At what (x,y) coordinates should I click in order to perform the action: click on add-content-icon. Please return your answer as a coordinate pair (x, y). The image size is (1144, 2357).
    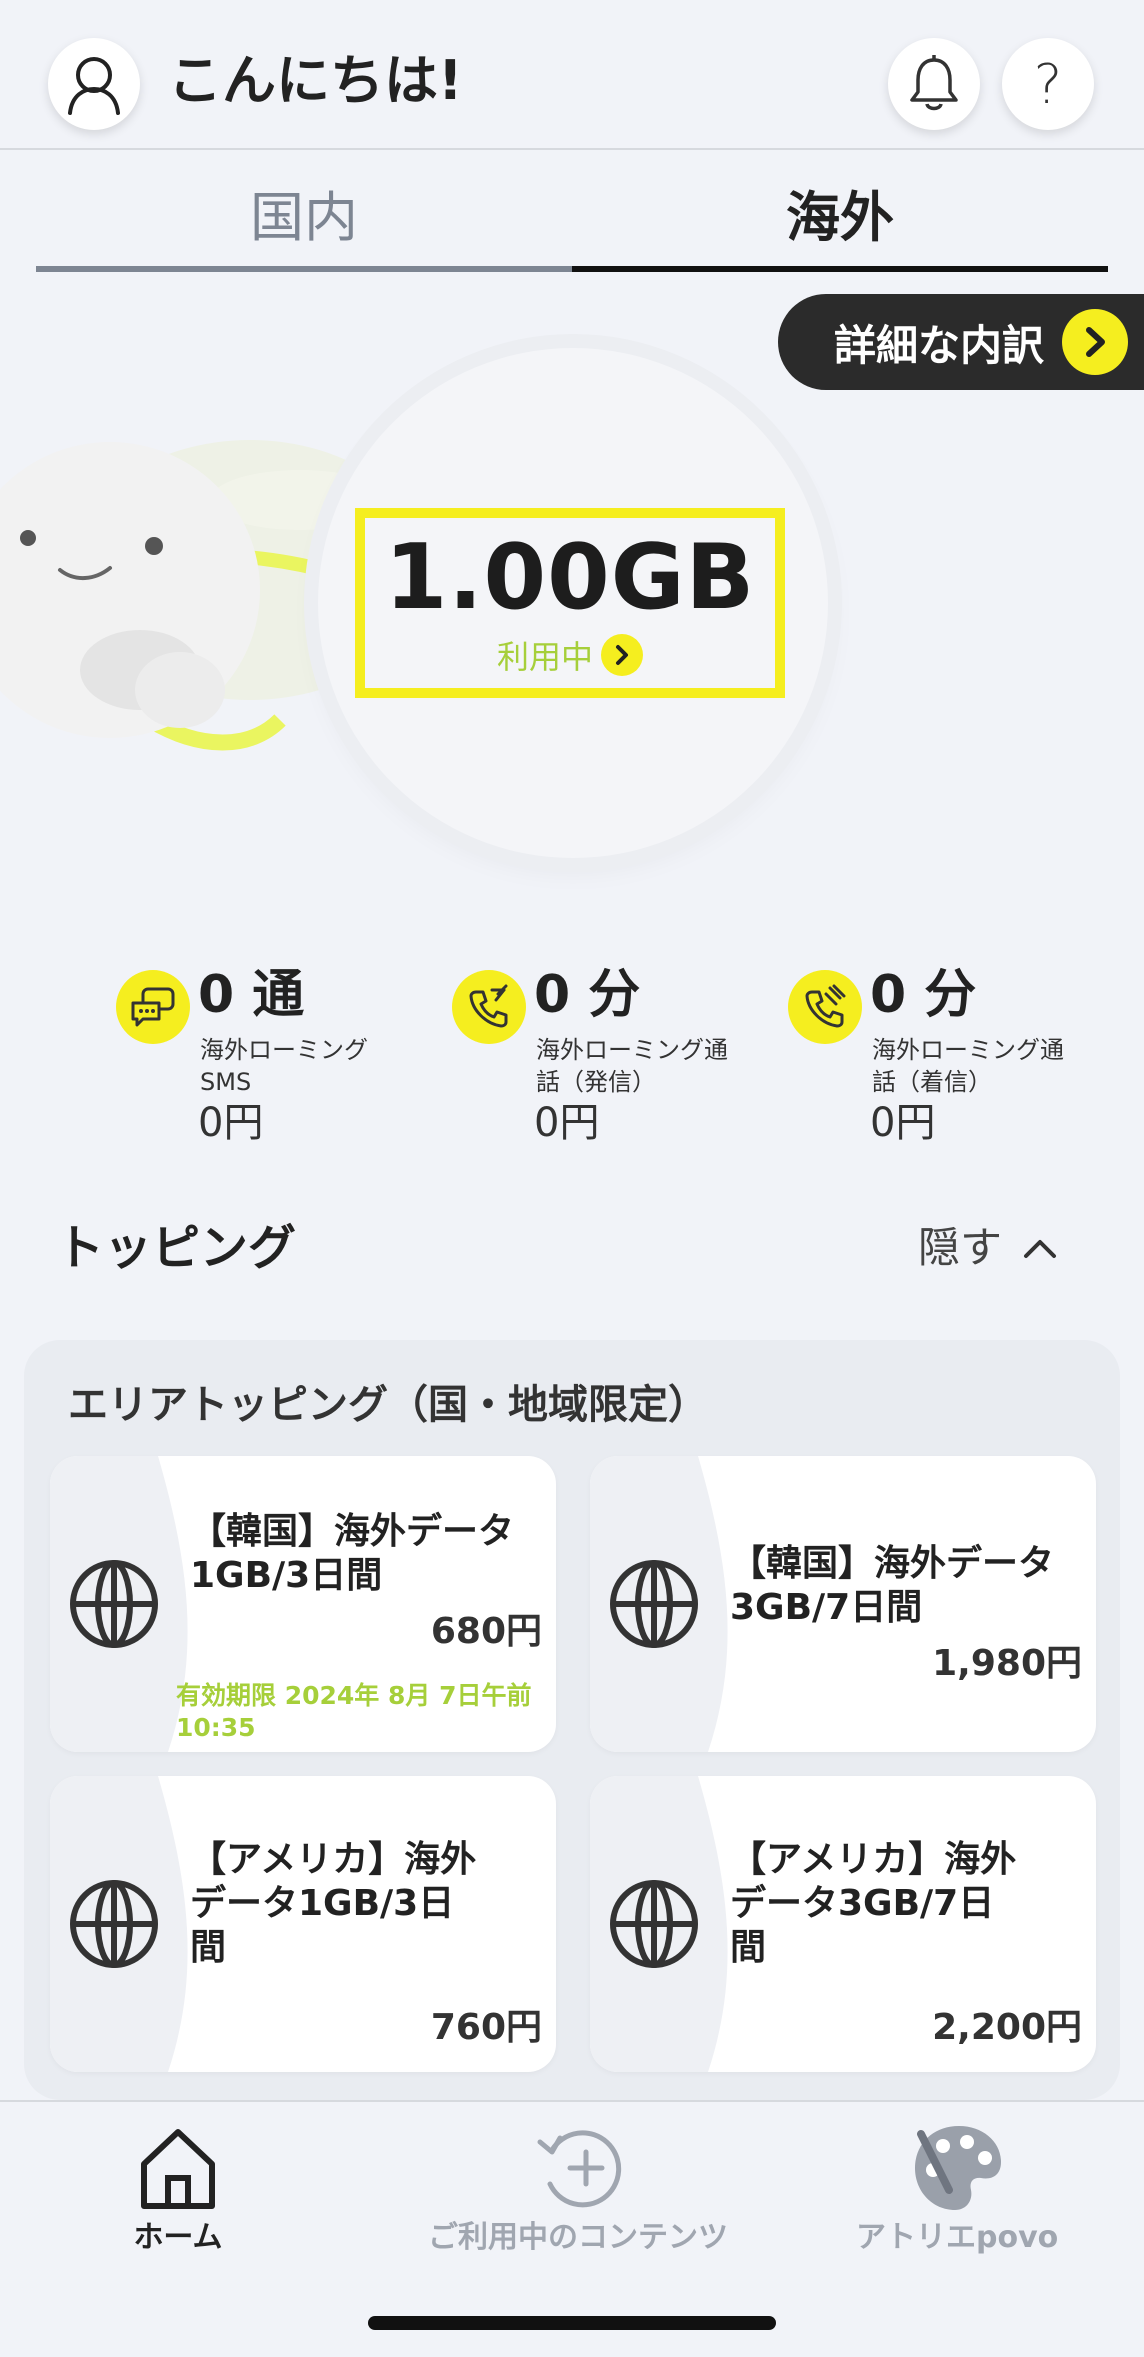
    Looking at the image, I should click on (578, 2168).